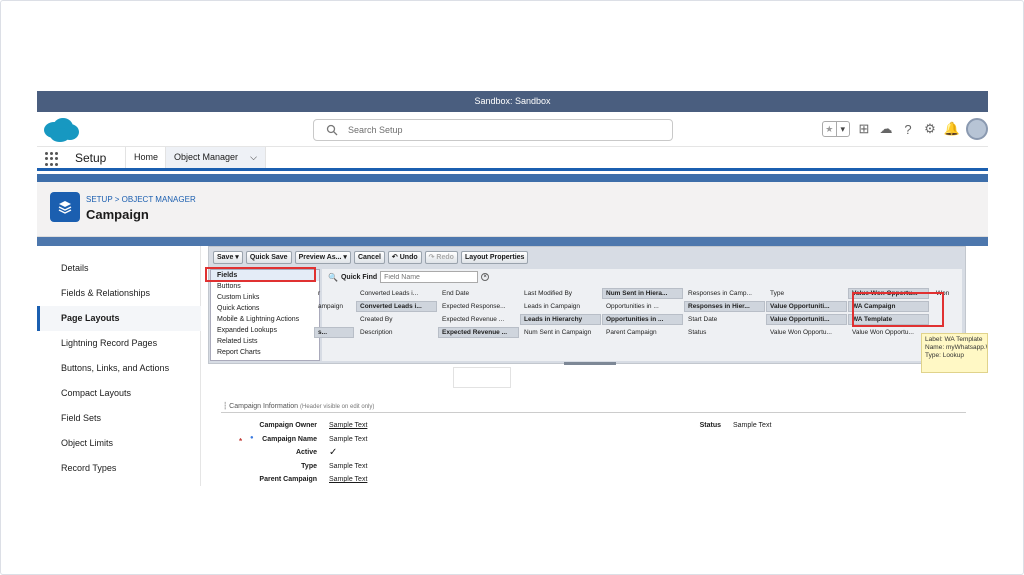 The width and height of the screenshot is (1024, 575). What do you see at coordinates (512, 159) in the screenshot?
I see `app-nav: Setup Home Object Manager ⌵` at bounding box center [512, 159].